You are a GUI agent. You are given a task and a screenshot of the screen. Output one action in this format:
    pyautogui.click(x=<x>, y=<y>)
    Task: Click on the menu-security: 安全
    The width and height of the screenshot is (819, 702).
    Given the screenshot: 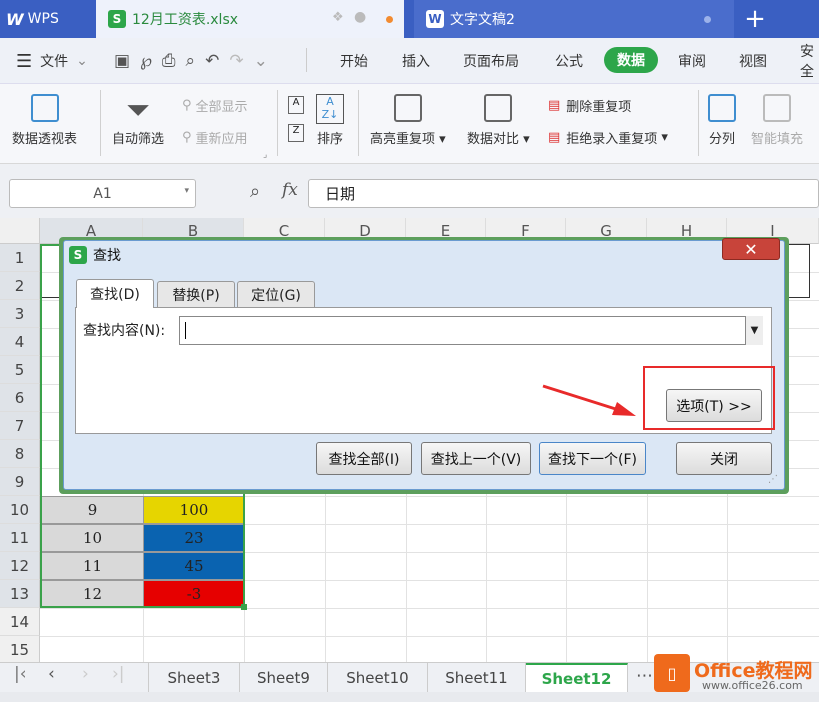 What is the action you would take?
    pyautogui.click(x=809, y=61)
    